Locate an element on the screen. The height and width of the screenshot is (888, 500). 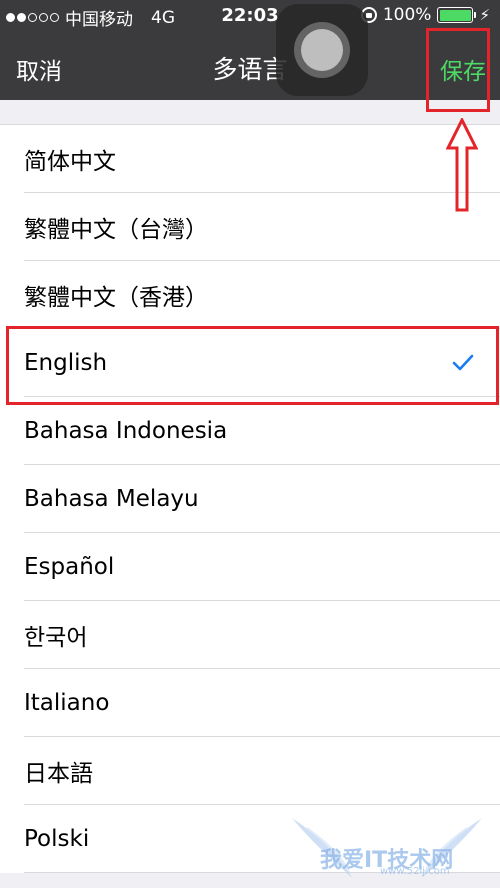
status-right: 100% ⚡ is located at coordinates (425, 15).